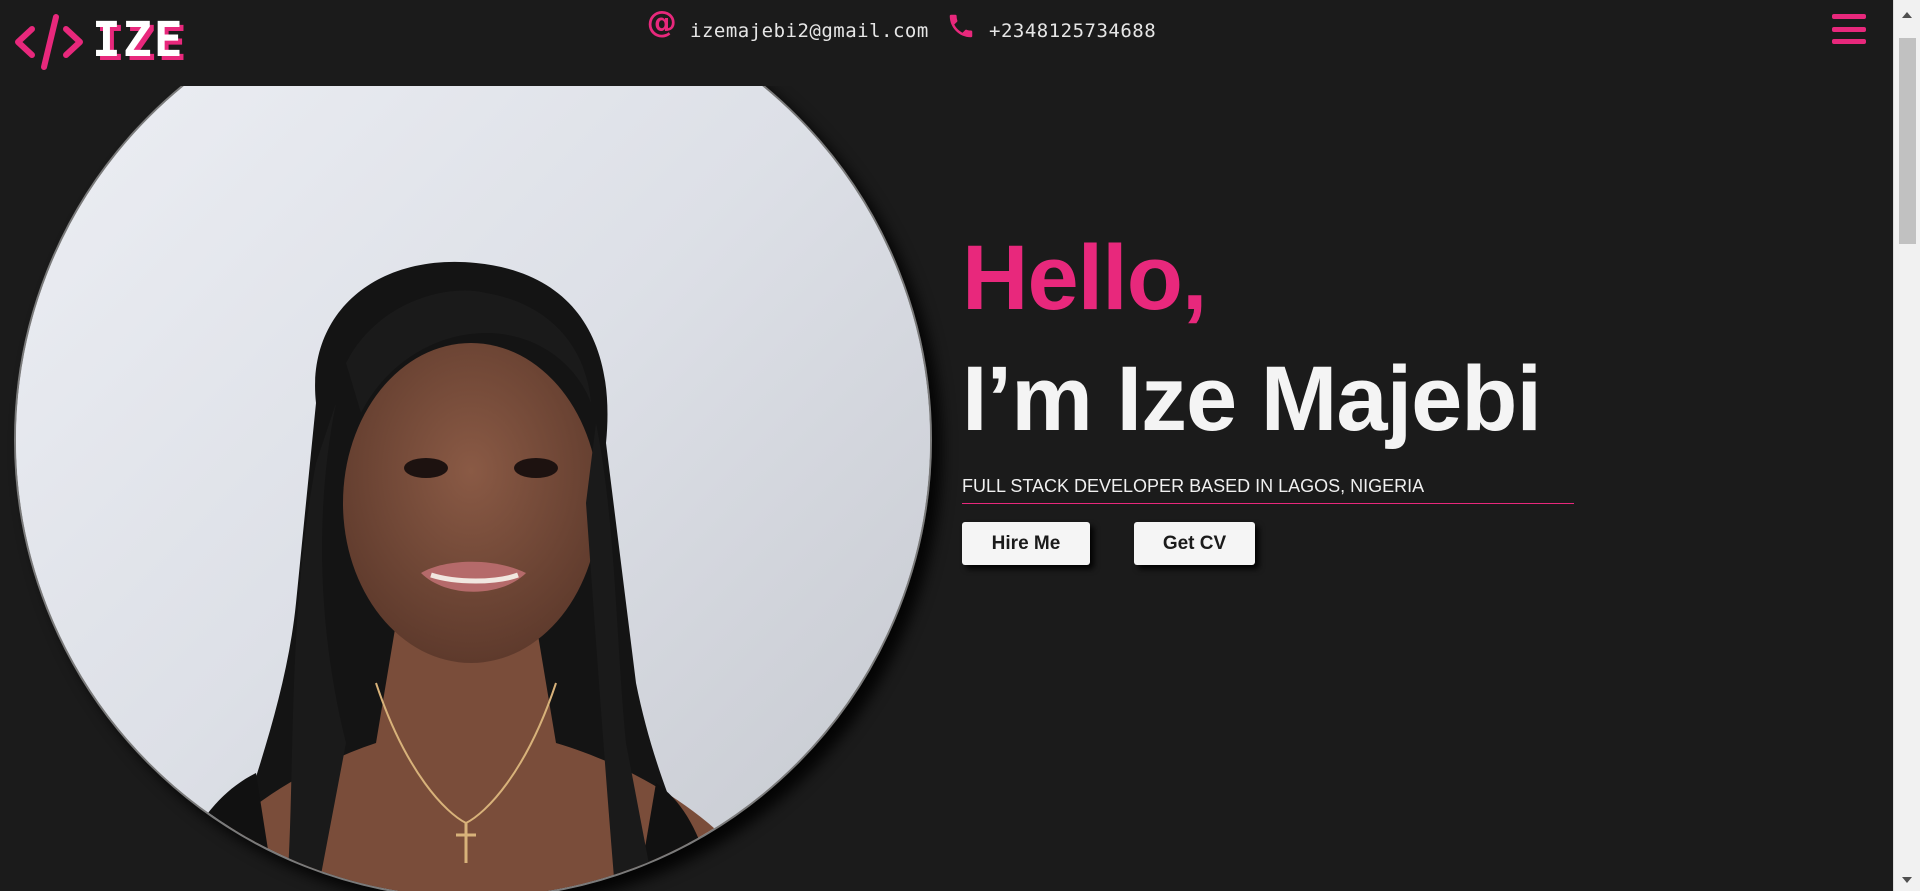 This screenshot has height=891, width=1920. What do you see at coordinates (1252, 399) in the screenshot?
I see `name-heading: I’m Ize Majebi` at bounding box center [1252, 399].